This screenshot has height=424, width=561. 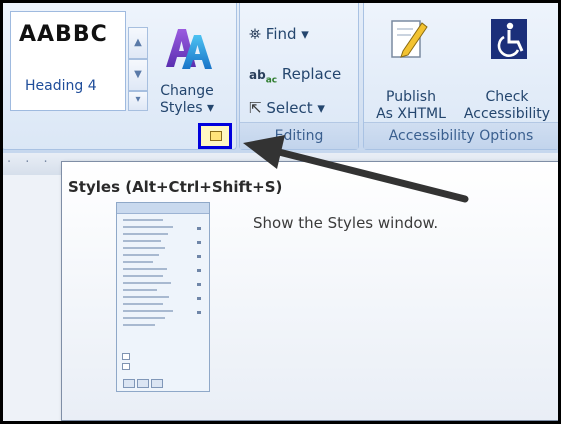 What do you see at coordinates (356, 169) in the screenshot?
I see `annotation-arrow` at bounding box center [356, 169].